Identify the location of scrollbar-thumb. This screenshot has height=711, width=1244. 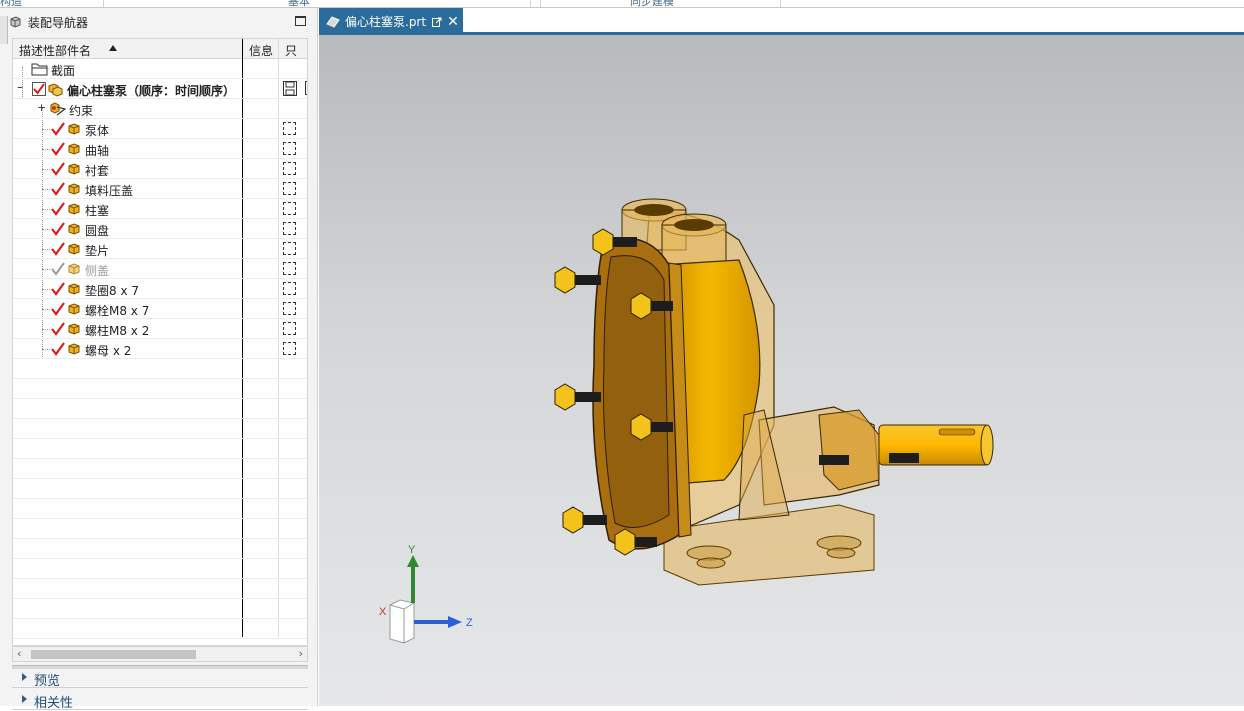
(113, 654).